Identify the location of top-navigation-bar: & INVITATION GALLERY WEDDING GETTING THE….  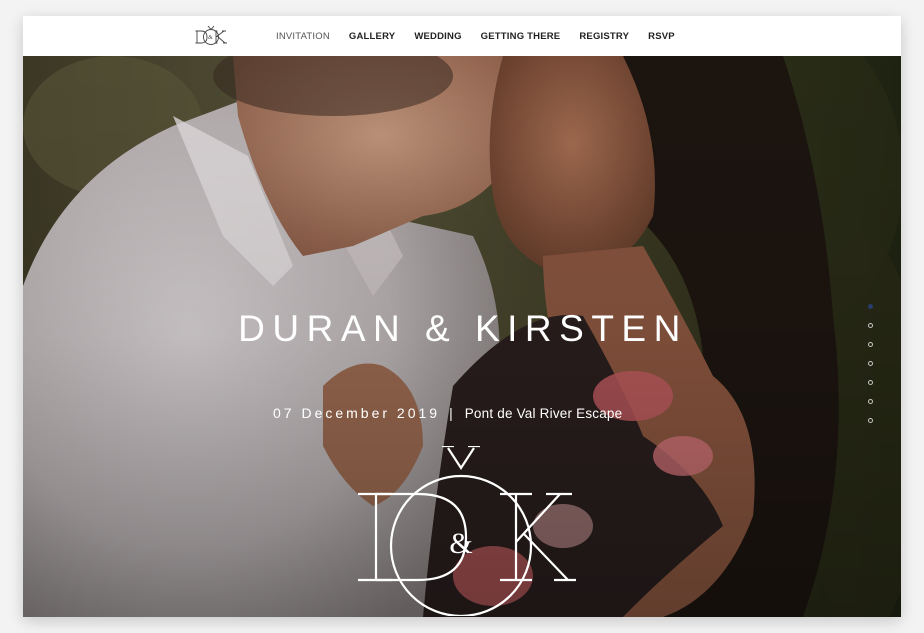
(462, 36).